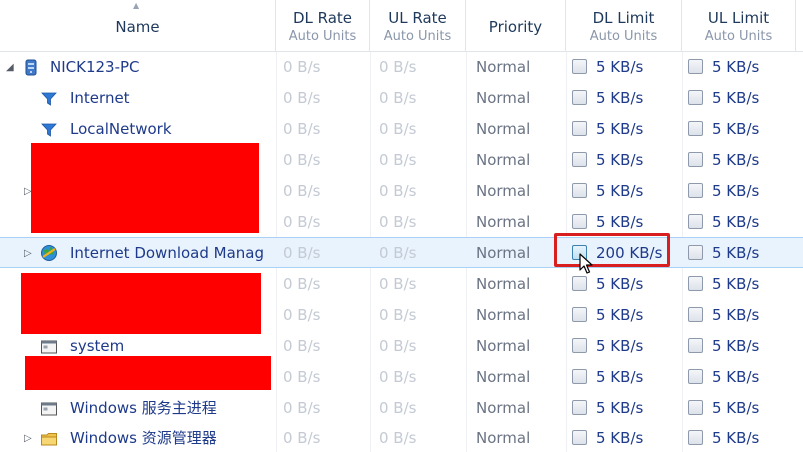  What do you see at coordinates (418, 26) in the screenshot?
I see `column-header-ul-rate: UL Rate Auto Units` at bounding box center [418, 26].